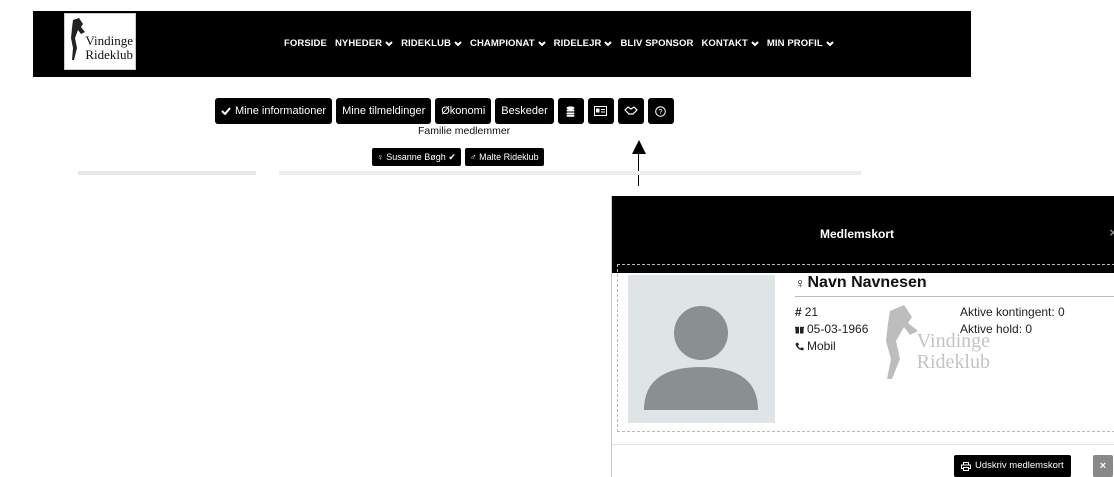 Image resolution: width=1114 pixels, height=477 pixels. Describe the element at coordinates (954, 296) in the screenshot. I see `name-divider` at that location.